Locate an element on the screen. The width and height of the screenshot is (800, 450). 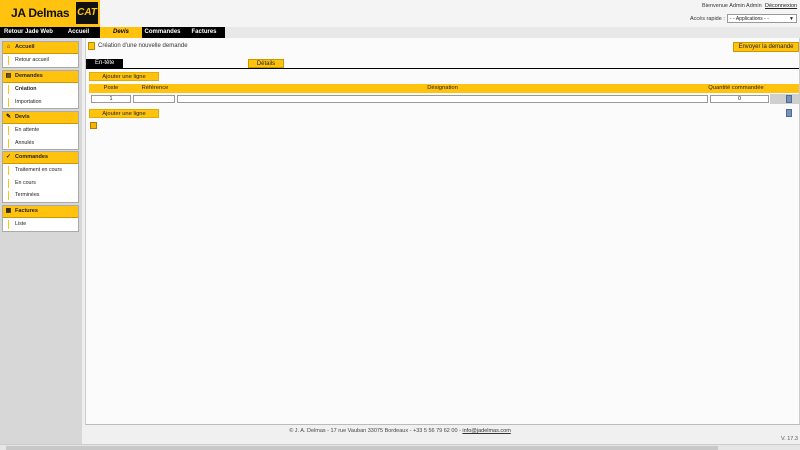
invoice-icon: ▦ is located at coordinates (8, 211).